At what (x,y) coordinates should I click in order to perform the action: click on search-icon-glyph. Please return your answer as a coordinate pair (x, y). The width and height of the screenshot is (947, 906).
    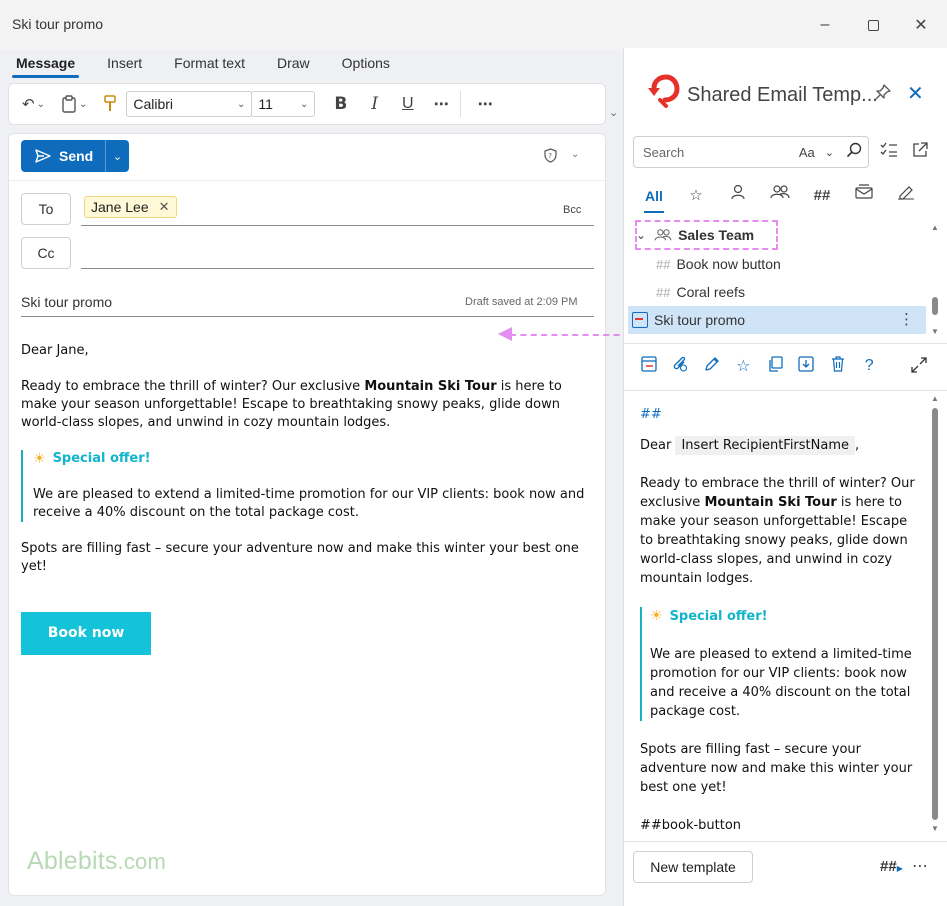
    Looking at the image, I should click on (854, 150).